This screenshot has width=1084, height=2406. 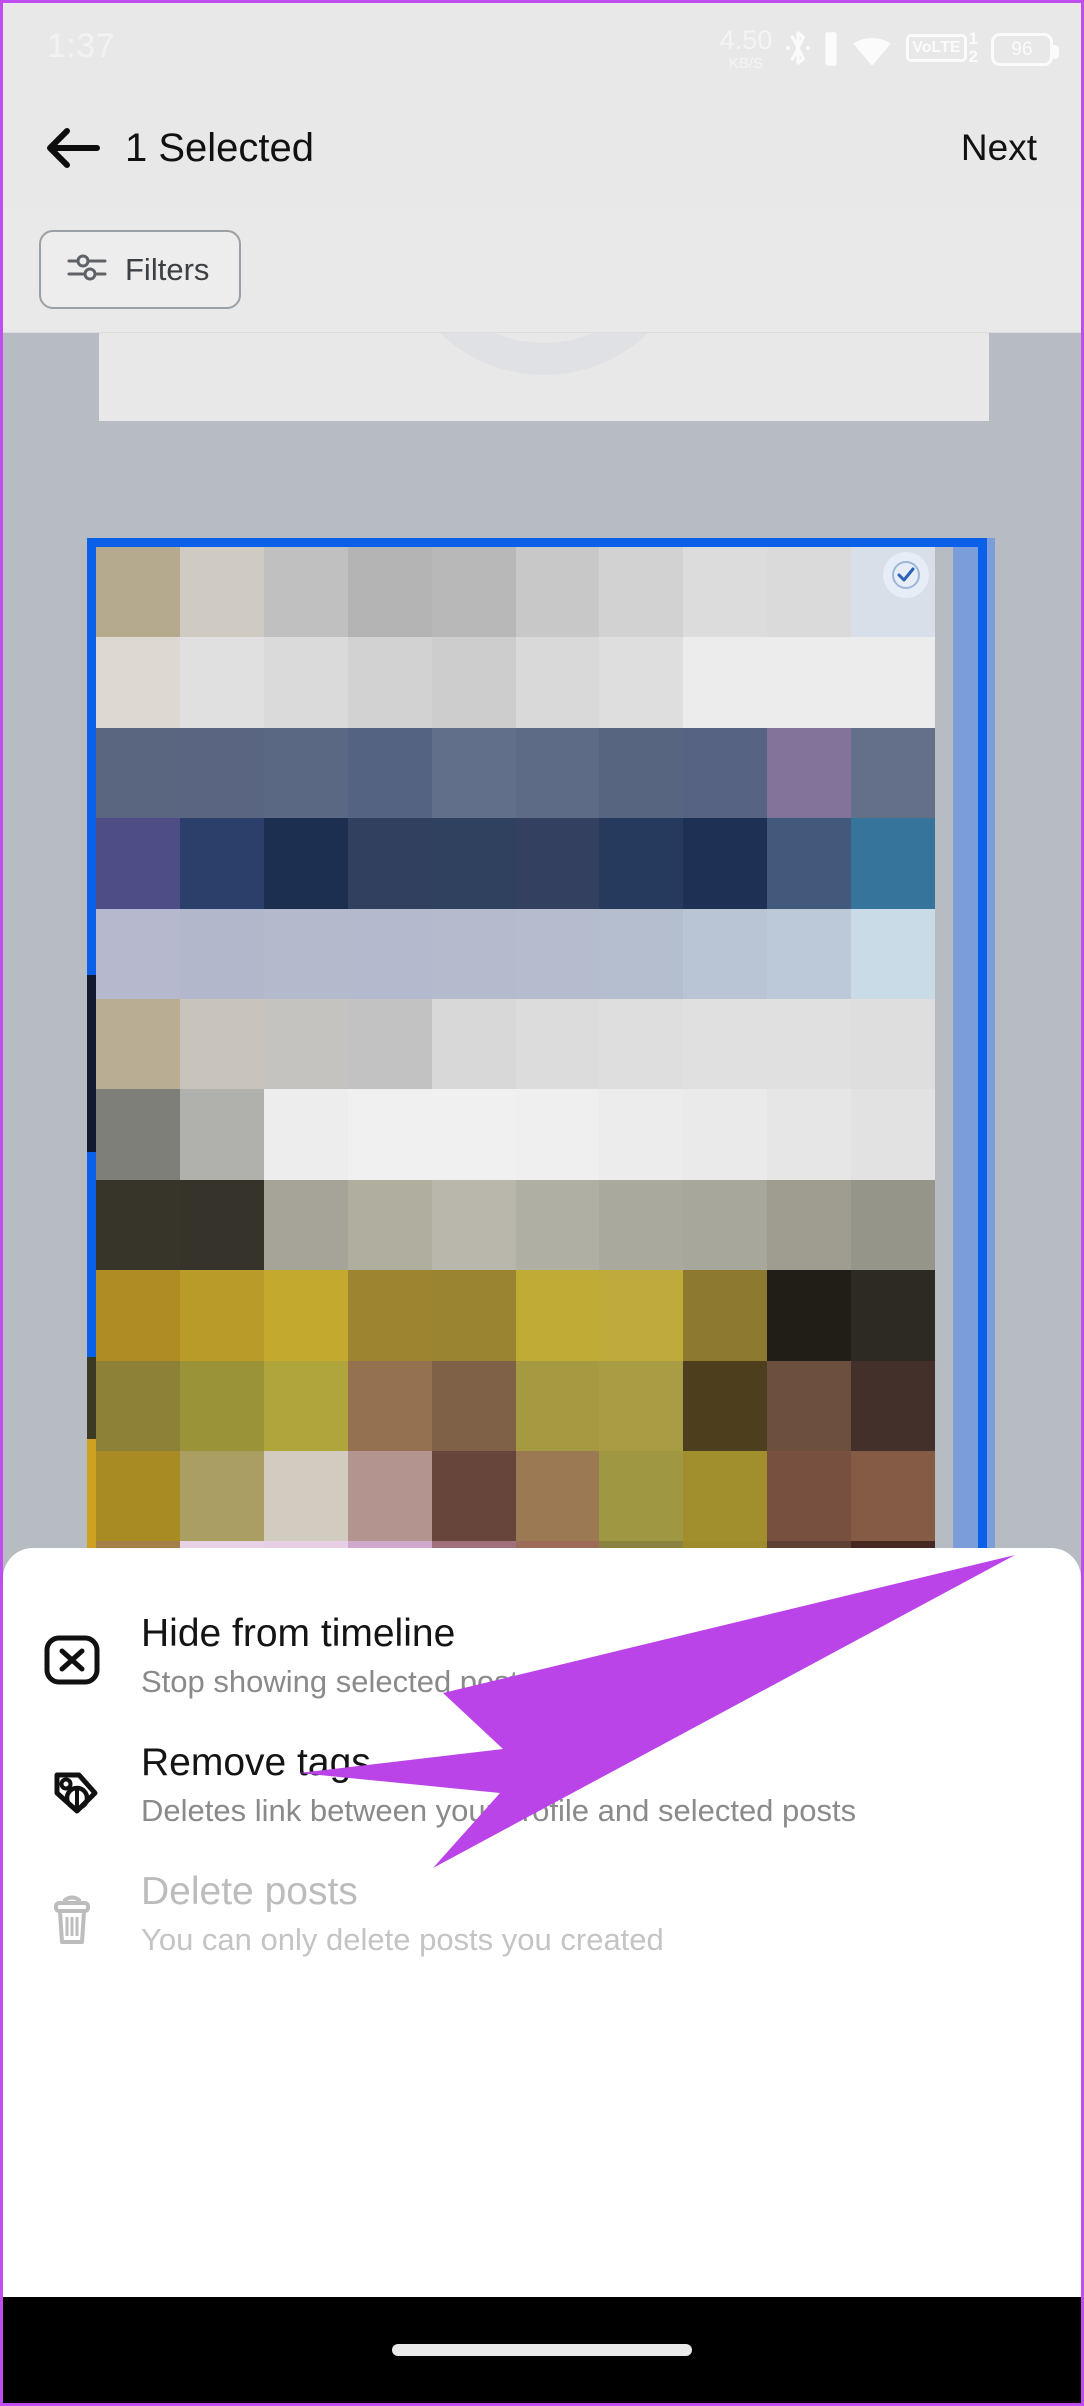 What do you see at coordinates (72, 148) in the screenshot?
I see `back-arrow-icon` at bounding box center [72, 148].